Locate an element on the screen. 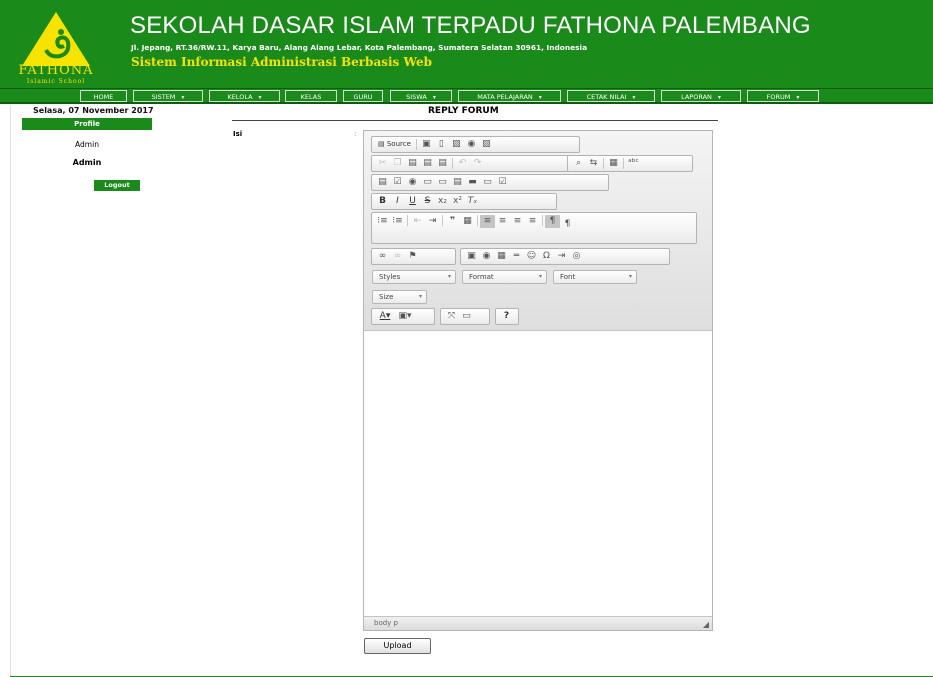 This screenshot has height=677, width=933. superscript-icon: x² is located at coordinates (457, 201).